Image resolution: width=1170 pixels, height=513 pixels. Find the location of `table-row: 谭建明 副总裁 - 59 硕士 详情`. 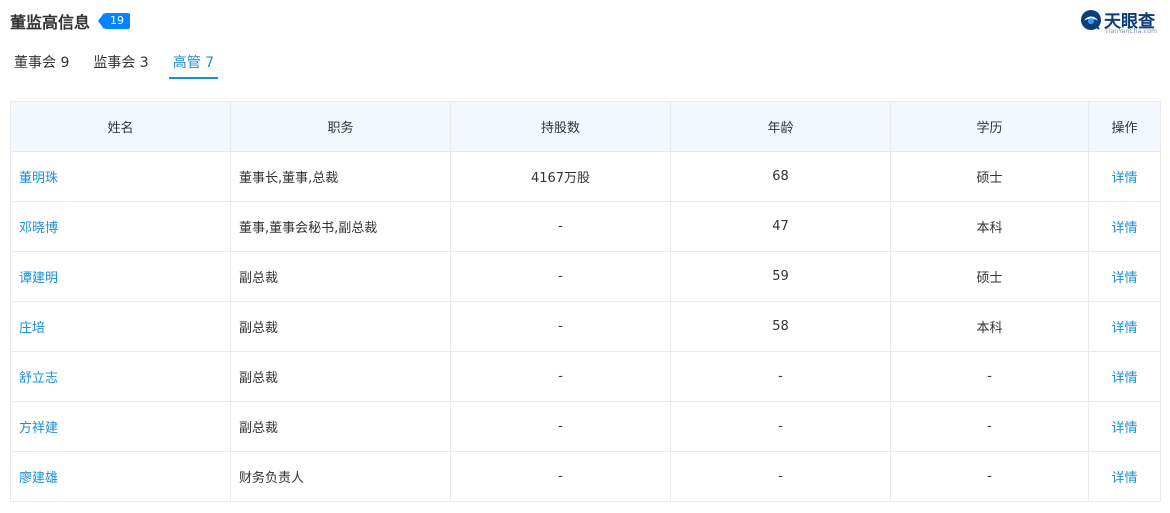

table-row: 谭建明 副总裁 - 59 硕士 详情 is located at coordinates (585, 276).